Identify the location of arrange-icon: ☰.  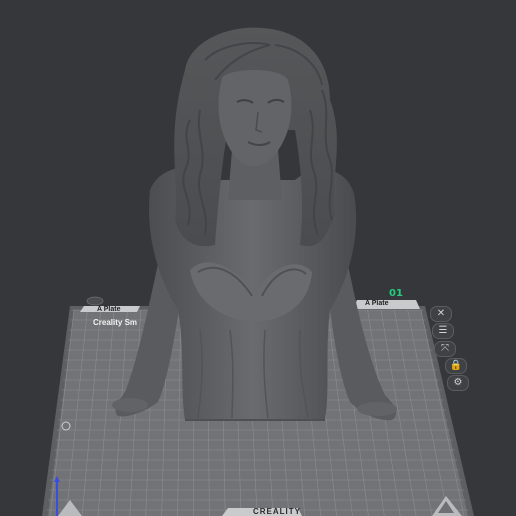
(443, 331).